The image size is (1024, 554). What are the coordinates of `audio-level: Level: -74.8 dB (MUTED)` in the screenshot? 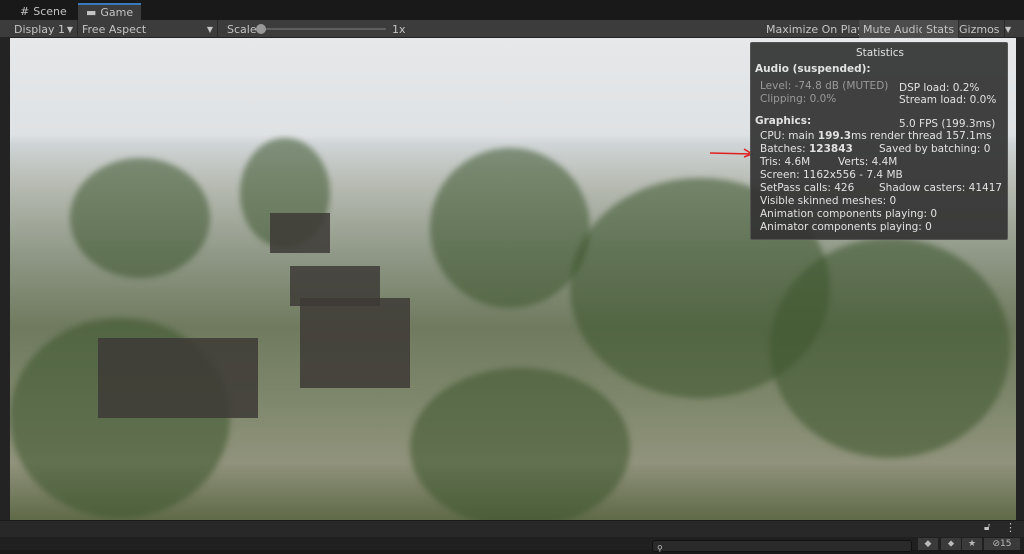 It's located at (824, 86).